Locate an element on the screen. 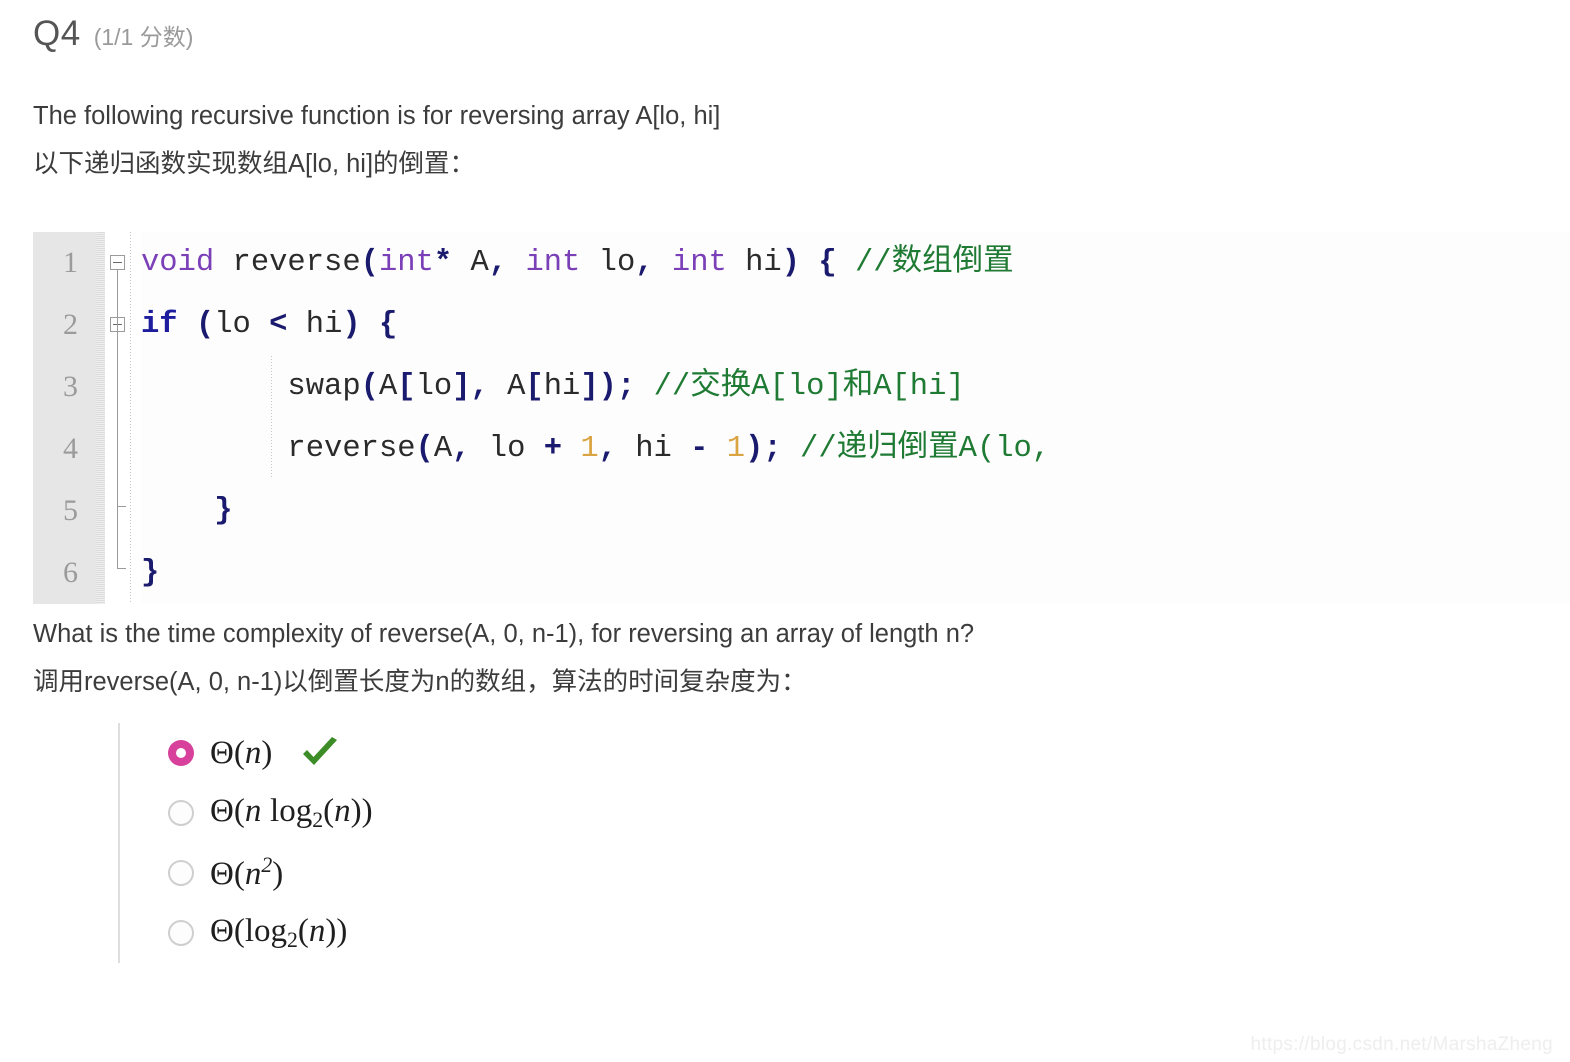  gutter-stripe is located at coordinates (101, 418).